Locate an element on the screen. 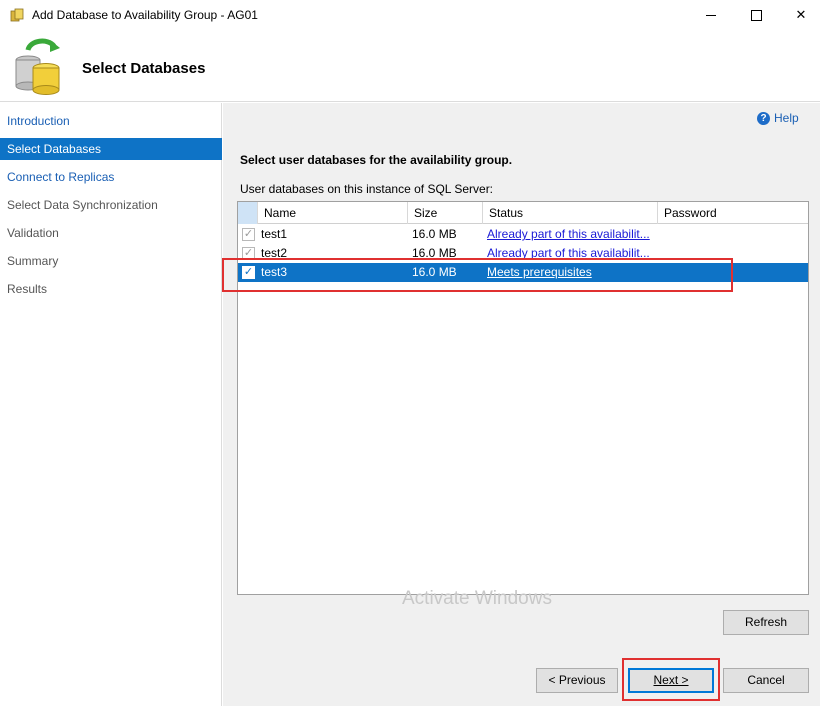 The image size is (820, 706). nav-item-select-data-synchronization: Select Data Synchronization is located at coordinates (82, 205).